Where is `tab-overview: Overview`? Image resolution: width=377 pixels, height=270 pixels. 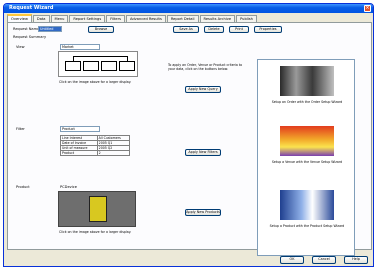 tab-overview: Overview is located at coordinates (19, 18).